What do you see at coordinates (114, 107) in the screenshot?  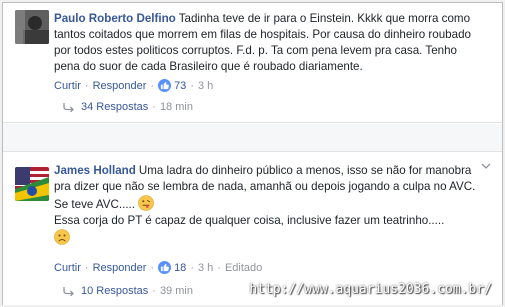 I see `replies-link: 34 Respostas` at bounding box center [114, 107].